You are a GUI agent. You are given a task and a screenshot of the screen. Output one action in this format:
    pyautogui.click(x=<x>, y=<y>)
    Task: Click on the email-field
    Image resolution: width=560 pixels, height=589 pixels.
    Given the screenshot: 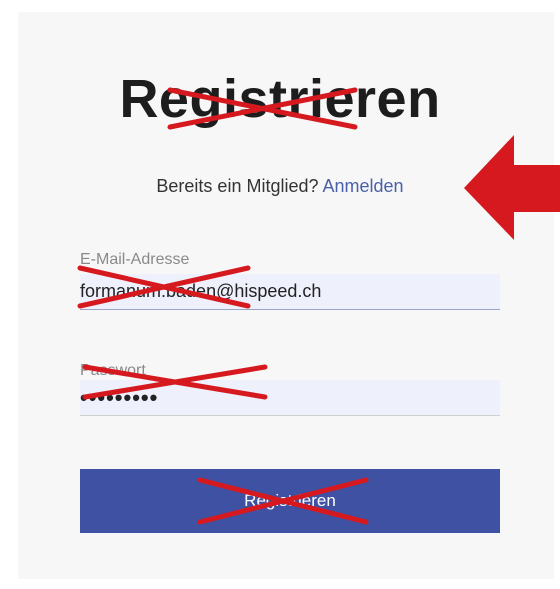 What is the action you would take?
    pyautogui.click(x=290, y=292)
    